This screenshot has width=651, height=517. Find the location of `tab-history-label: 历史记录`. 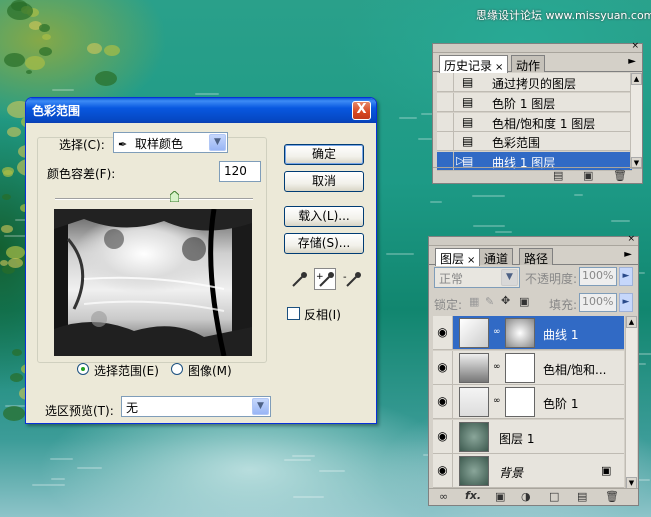

tab-history-label: 历史记录 is located at coordinates (468, 66).